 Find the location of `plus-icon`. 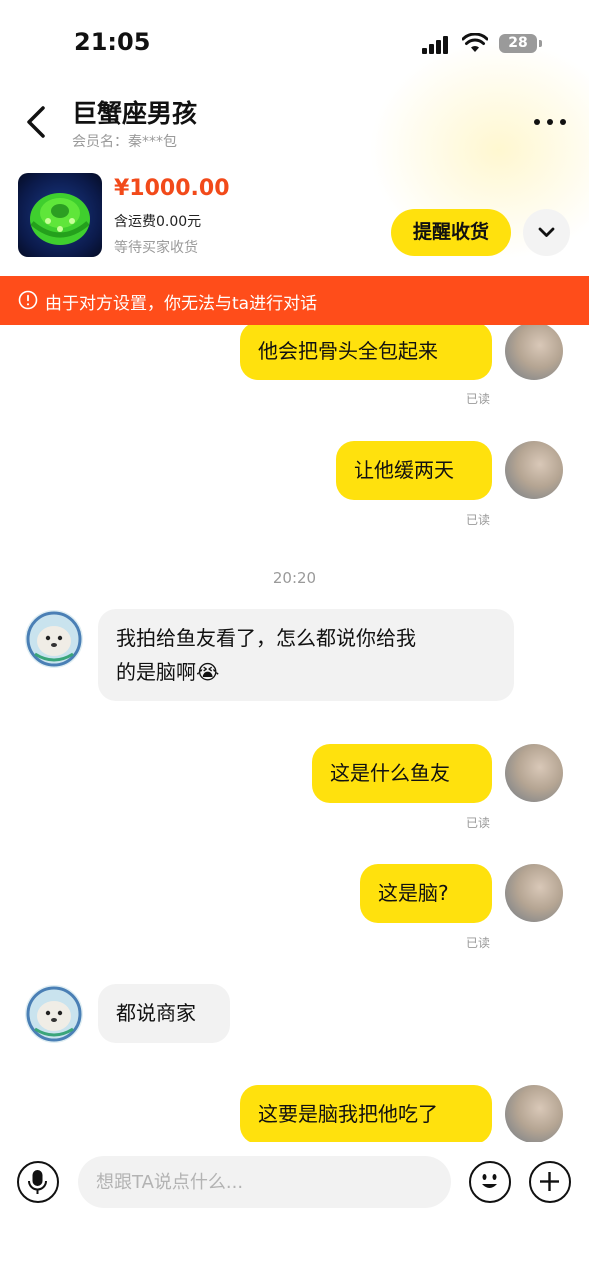

plus-icon is located at coordinates (549, 1181).